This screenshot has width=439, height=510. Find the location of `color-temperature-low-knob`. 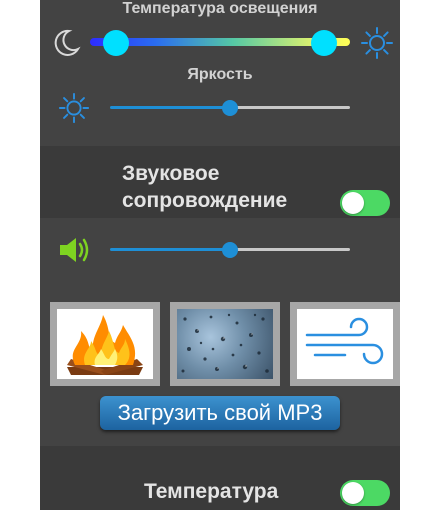

color-temperature-low-knob is located at coordinates (116, 43).